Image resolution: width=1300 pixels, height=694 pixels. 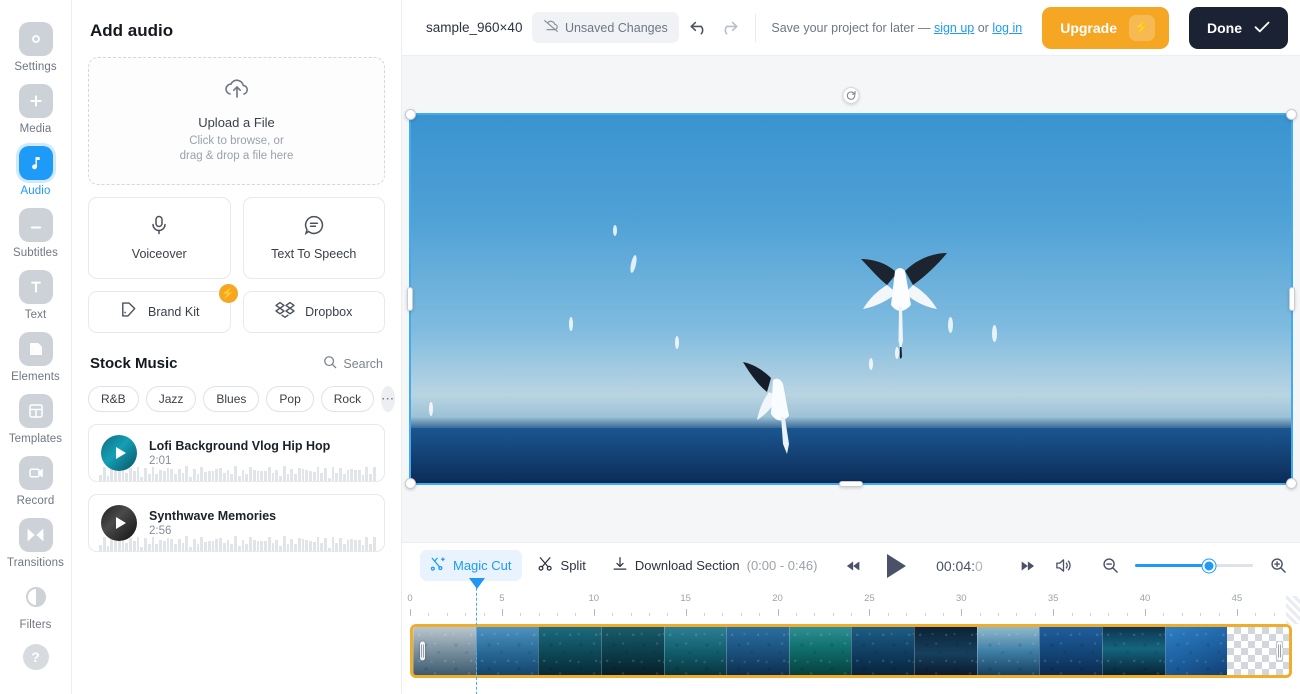 I want to click on download-section-range: (0:00 - 0:46), so click(x=782, y=565).